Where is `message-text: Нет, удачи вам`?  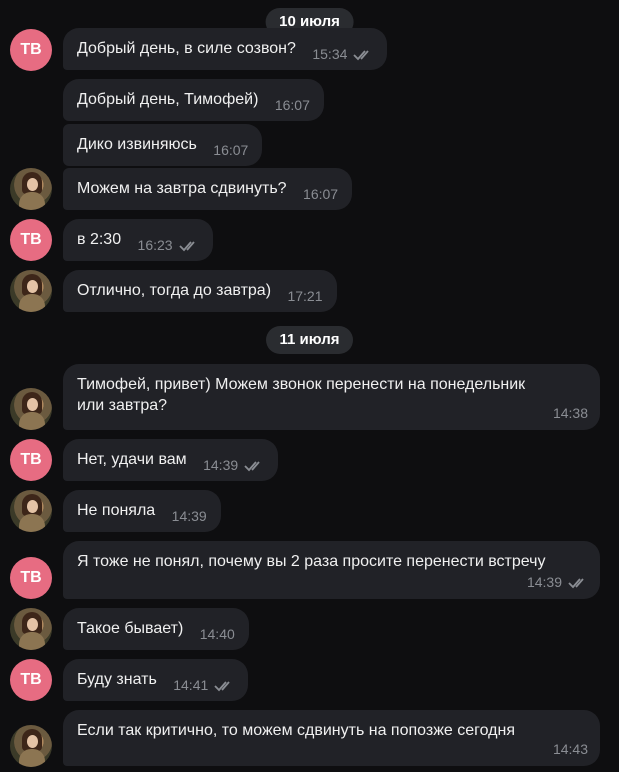
message-text: Нет, удачи вам is located at coordinates (132, 459).